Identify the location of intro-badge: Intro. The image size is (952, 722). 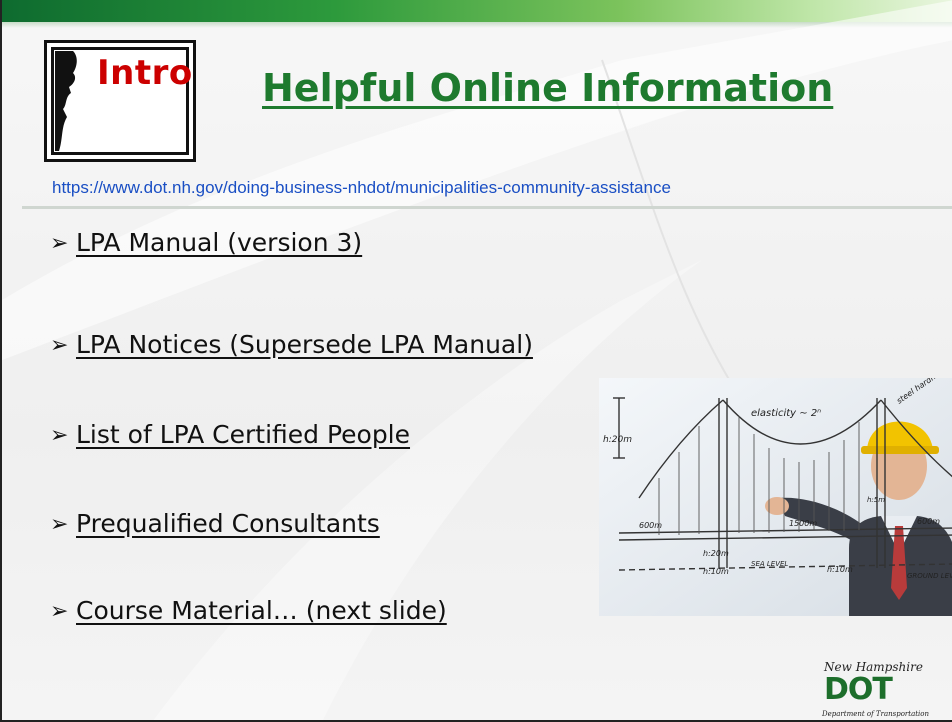
(120, 101).